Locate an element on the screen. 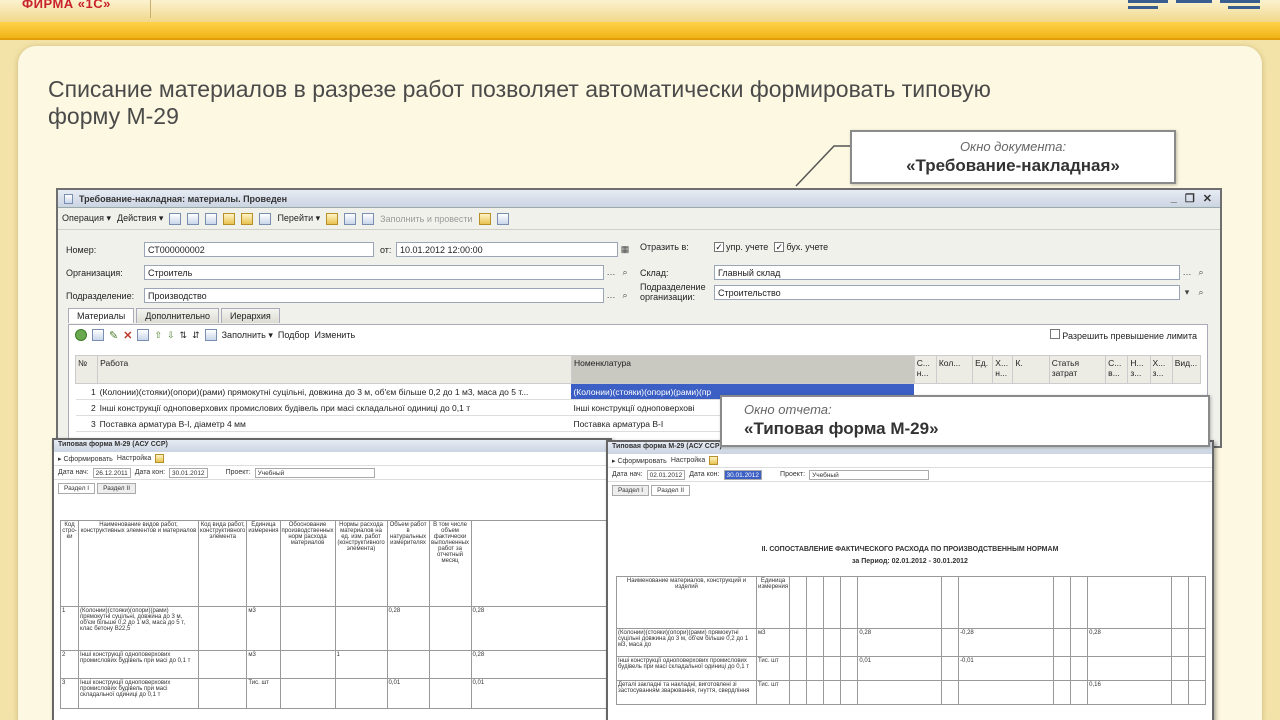 Image resolution: width=1280 pixels, height=720 pixels. report2-date-from: 02.01.2012 is located at coordinates (666, 474).